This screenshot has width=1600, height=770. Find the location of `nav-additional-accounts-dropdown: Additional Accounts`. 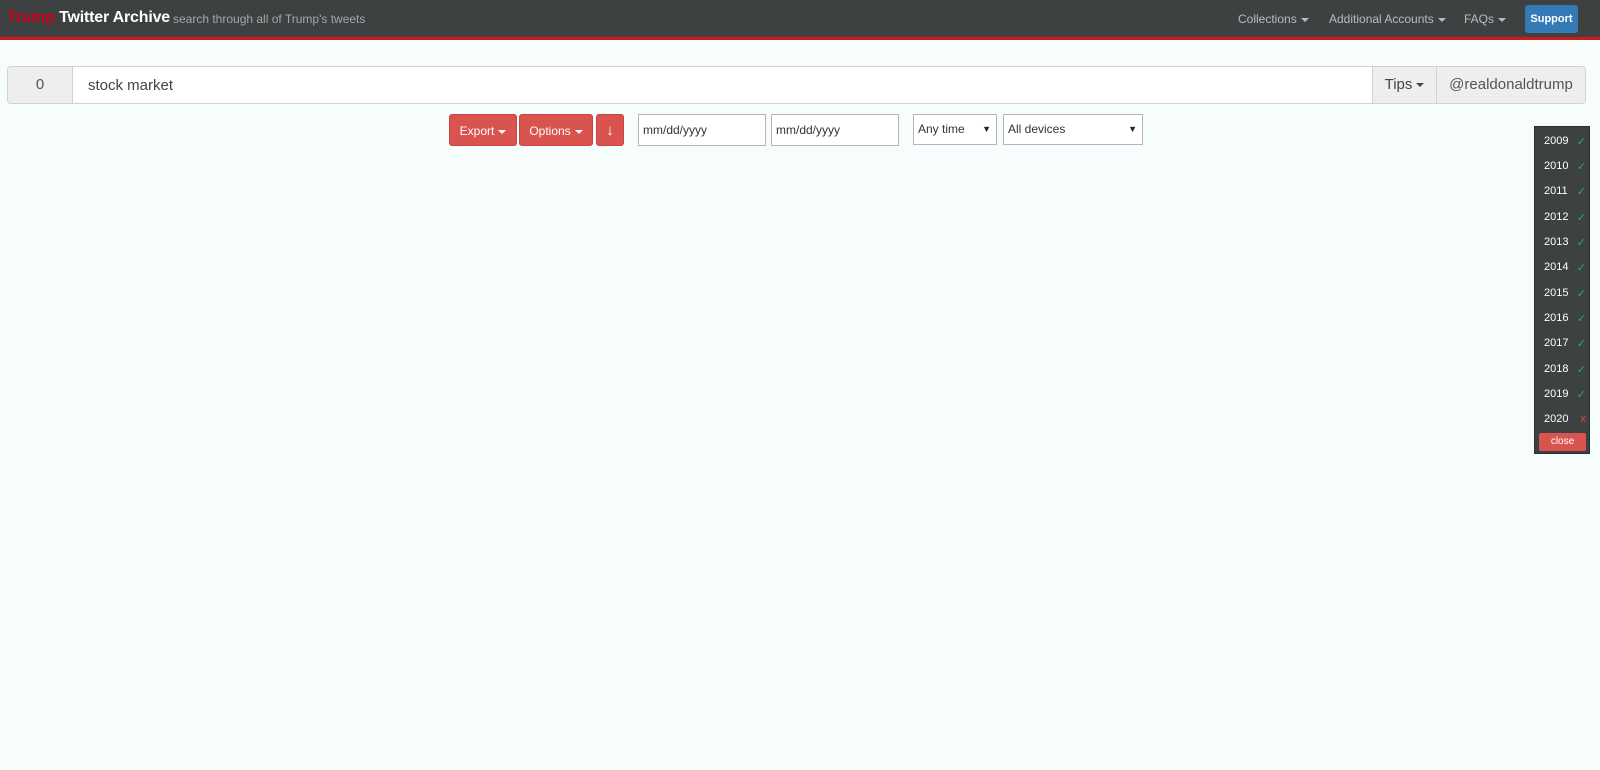

nav-additional-accounts-dropdown: Additional Accounts is located at coordinates (1387, 19).